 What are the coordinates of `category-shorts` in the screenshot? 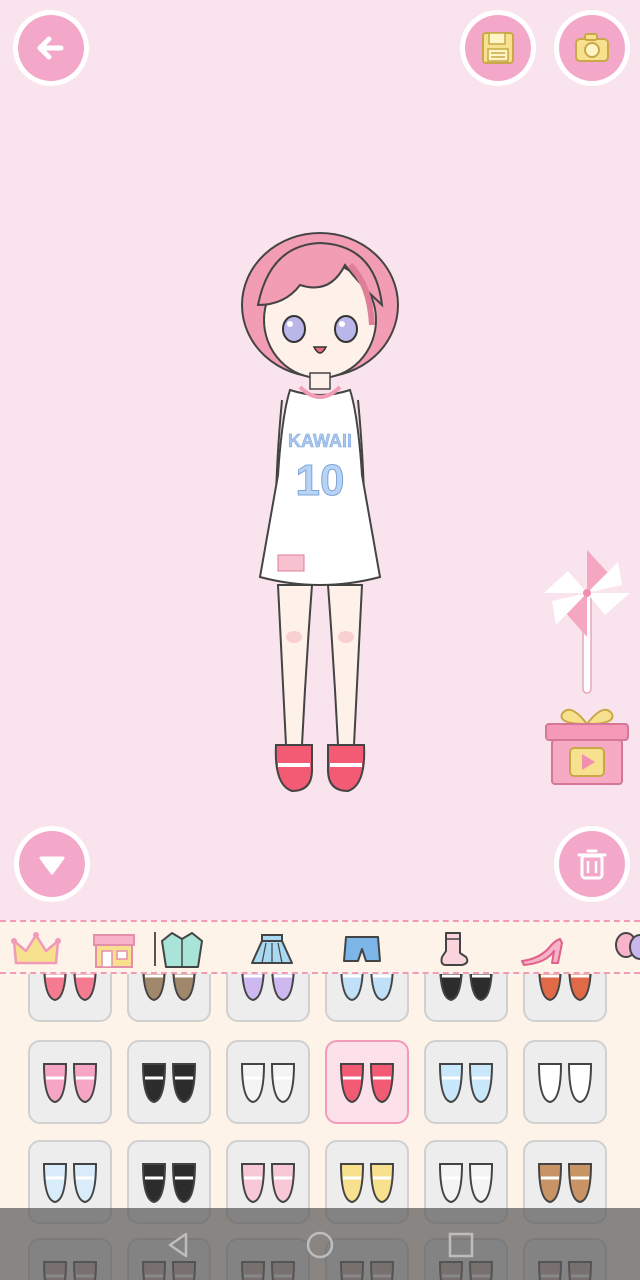 It's located at (362, 949).